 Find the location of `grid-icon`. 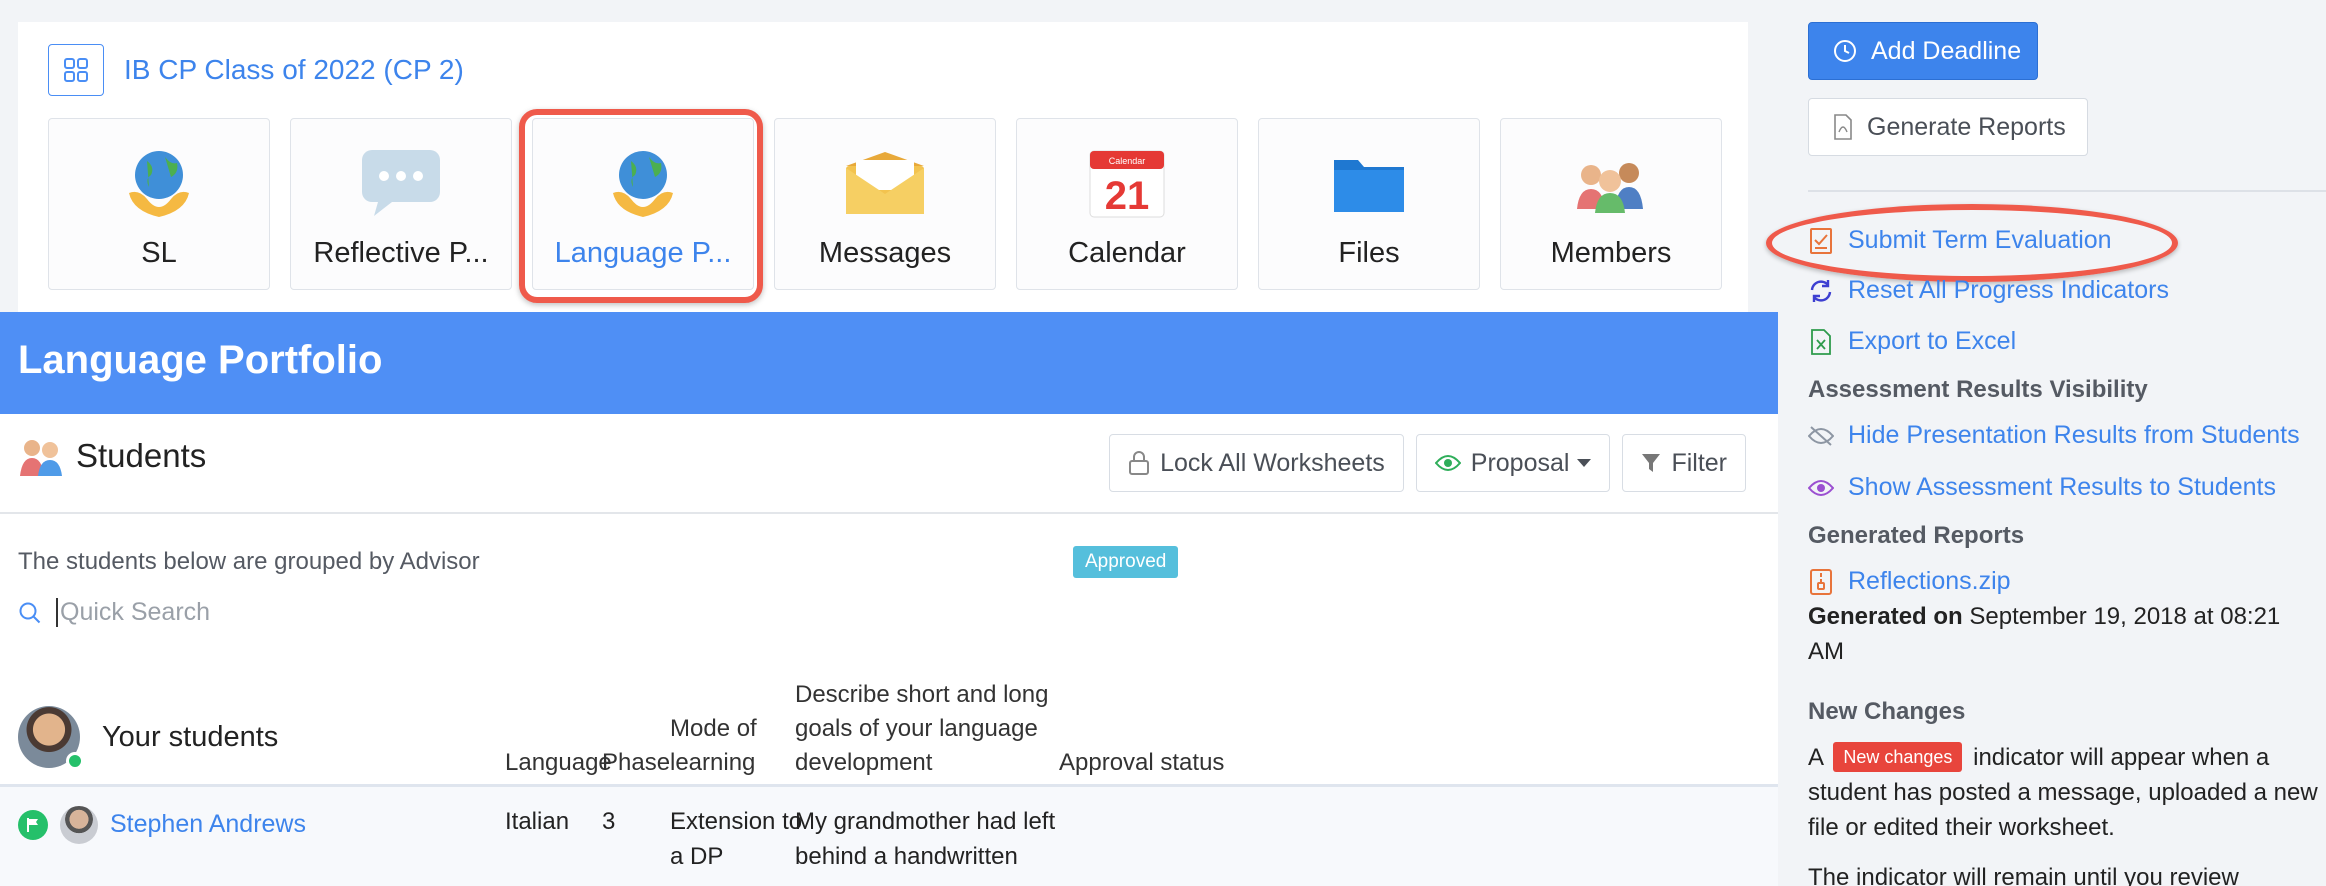

grid-icon is located at coordinates (76, 70).